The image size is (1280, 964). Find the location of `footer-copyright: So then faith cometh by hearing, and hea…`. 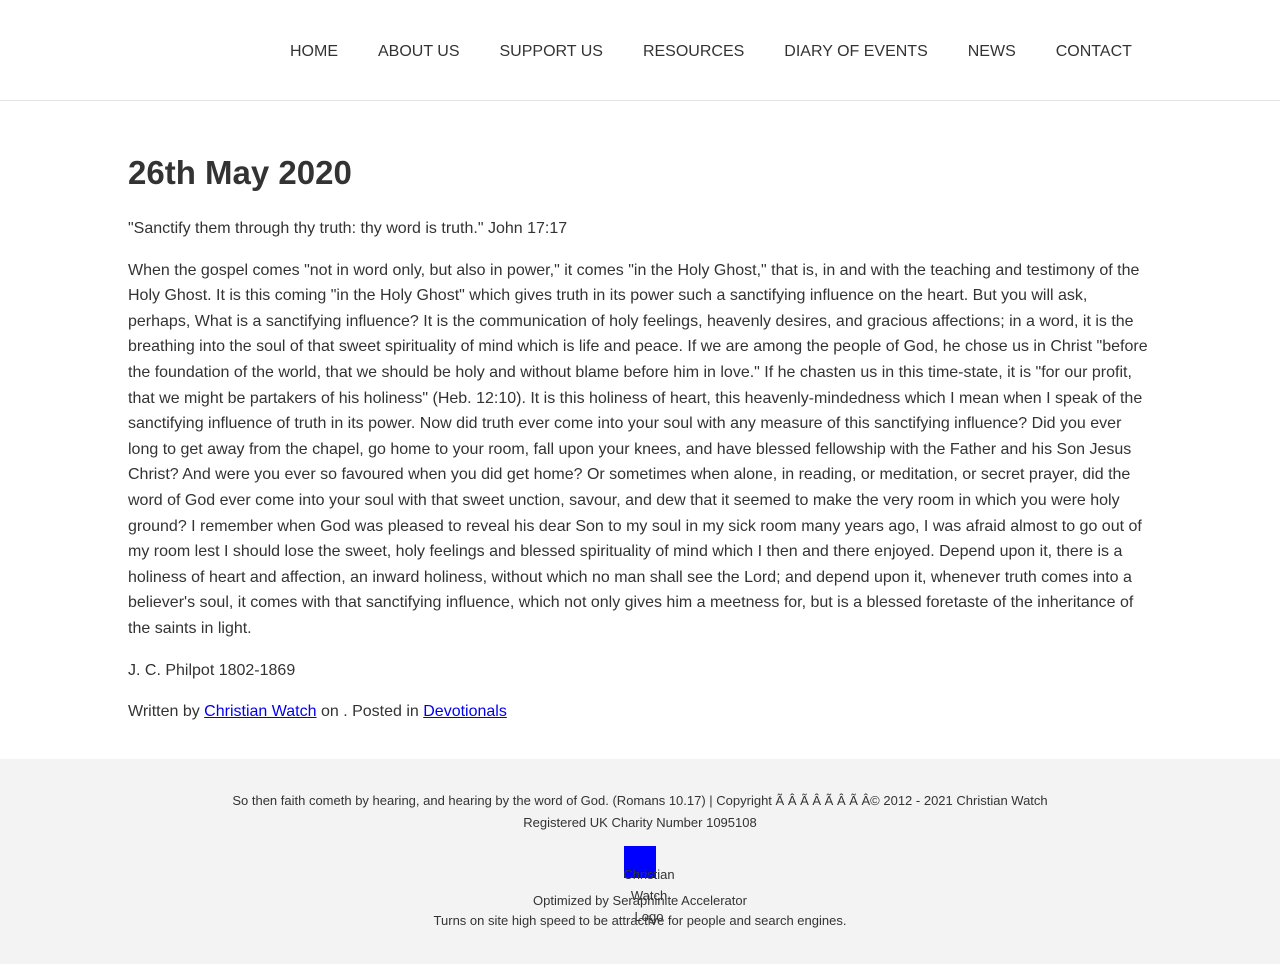

footer-copyright: So then faith cometh by hearing, and hea… is located at coordinates (640, 800).